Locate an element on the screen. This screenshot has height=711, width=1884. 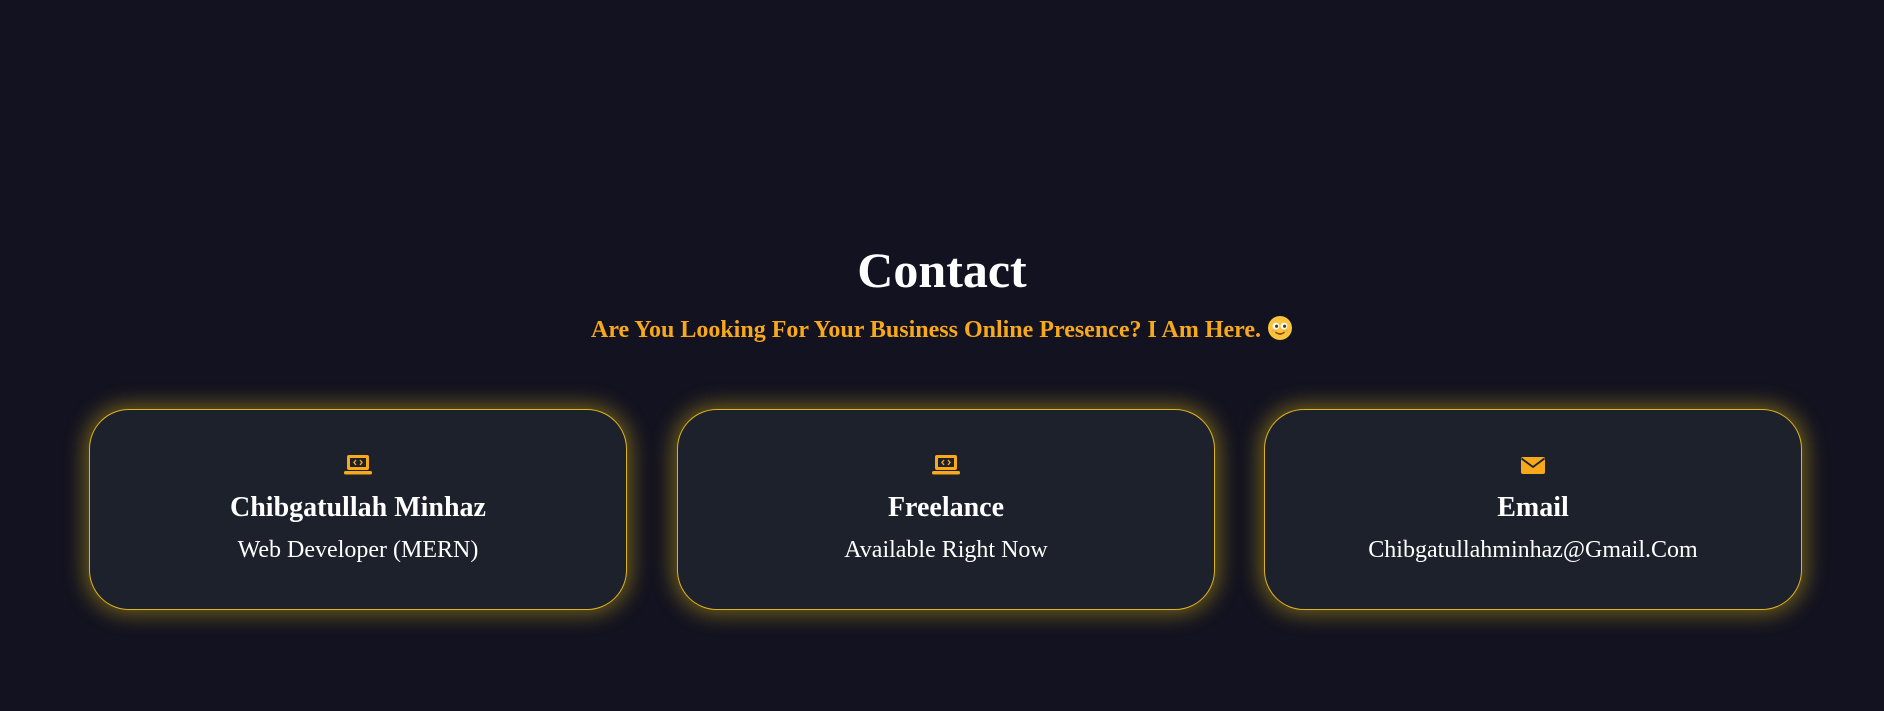
card-heading: Freelance is located at coordinates (946, 507).